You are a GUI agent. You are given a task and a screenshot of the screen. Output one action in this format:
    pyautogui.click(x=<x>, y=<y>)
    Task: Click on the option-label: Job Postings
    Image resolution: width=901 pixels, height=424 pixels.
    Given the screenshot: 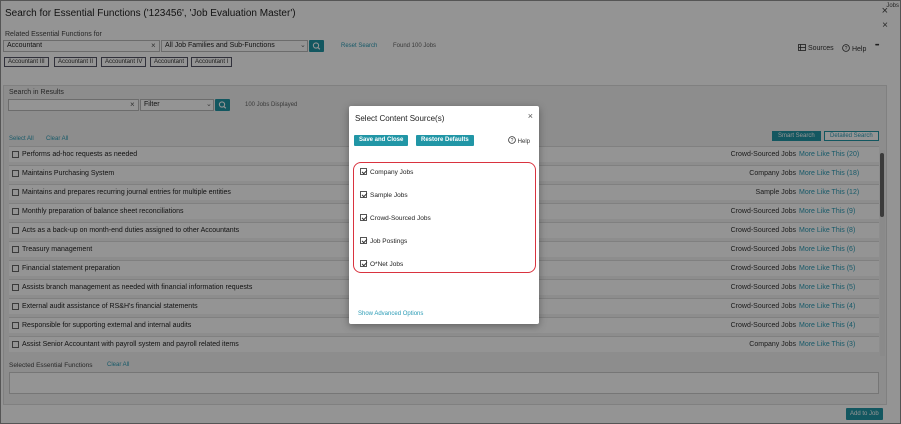 What is the action you would take?
    pyautogui.click(x=389, y=241)
    